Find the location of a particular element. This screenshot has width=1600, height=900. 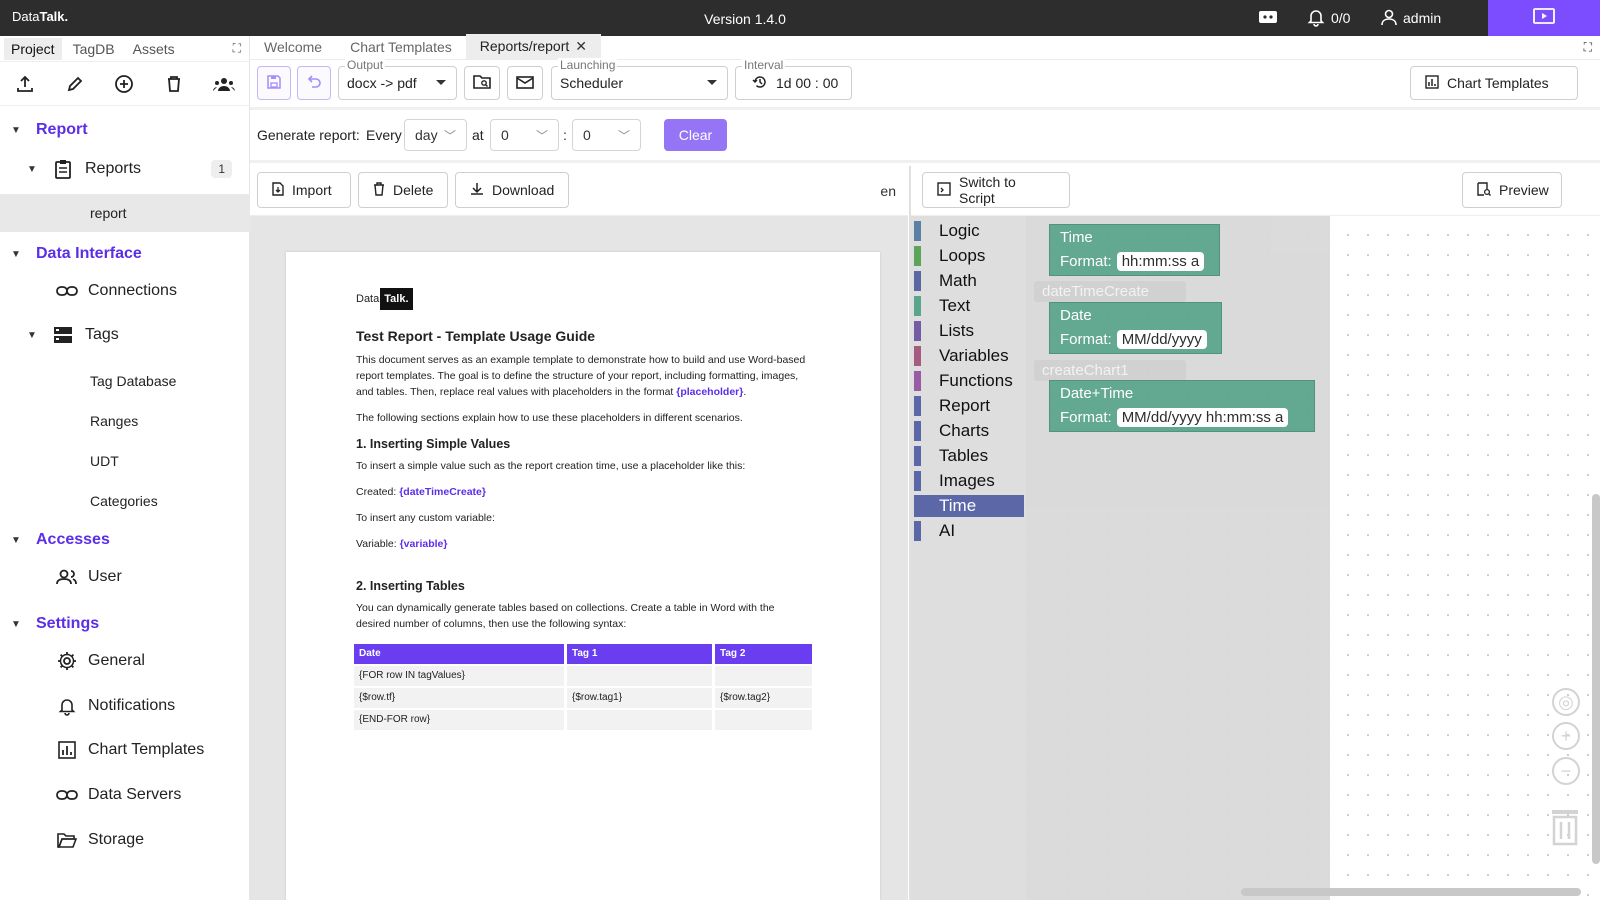

delete-button: Delete is located at coordinates (403, 190).